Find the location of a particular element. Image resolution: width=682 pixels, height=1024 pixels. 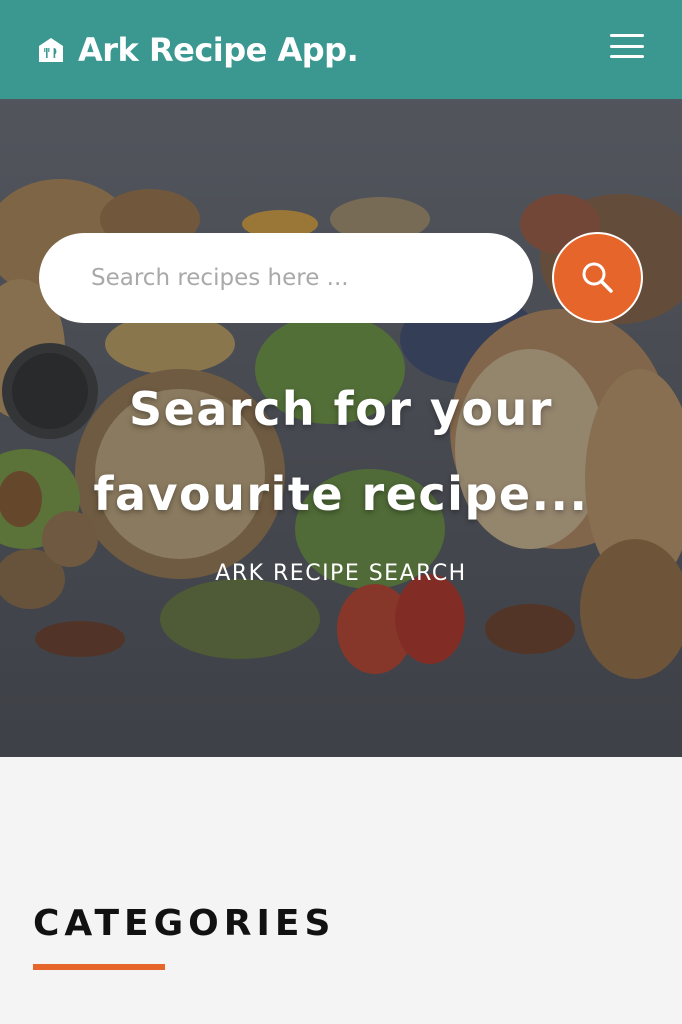

hero-heading-line-1: Search for your is located at coordinates (341, 409).